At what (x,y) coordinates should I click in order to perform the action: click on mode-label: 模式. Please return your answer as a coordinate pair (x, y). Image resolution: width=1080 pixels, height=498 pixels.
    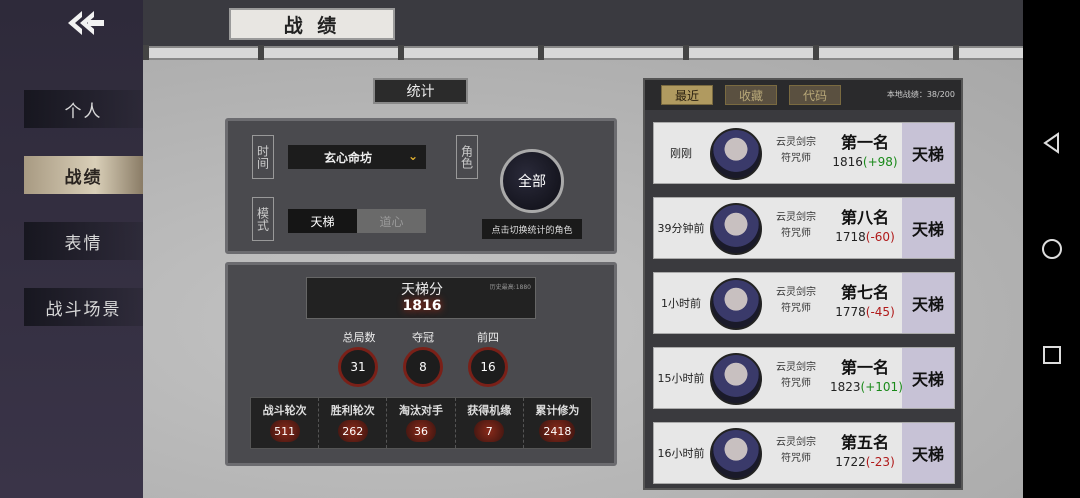
    Looking at the image, I should click on (263, 219).